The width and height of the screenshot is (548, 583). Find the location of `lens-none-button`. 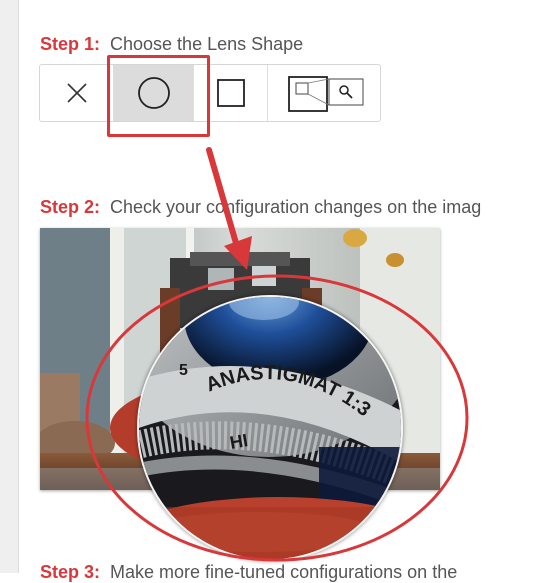

lens-none-button is located at coordinates (77, 93).